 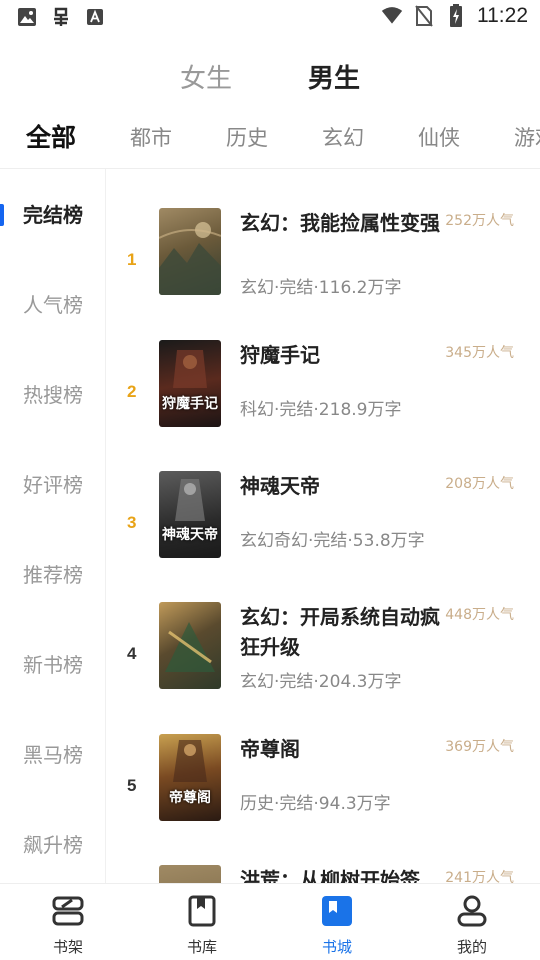 What do you see at coordinates (52, 305) in the screenshot?
I see `sidebar-item-popular: 人气榜` at bounding box center [52, 305].